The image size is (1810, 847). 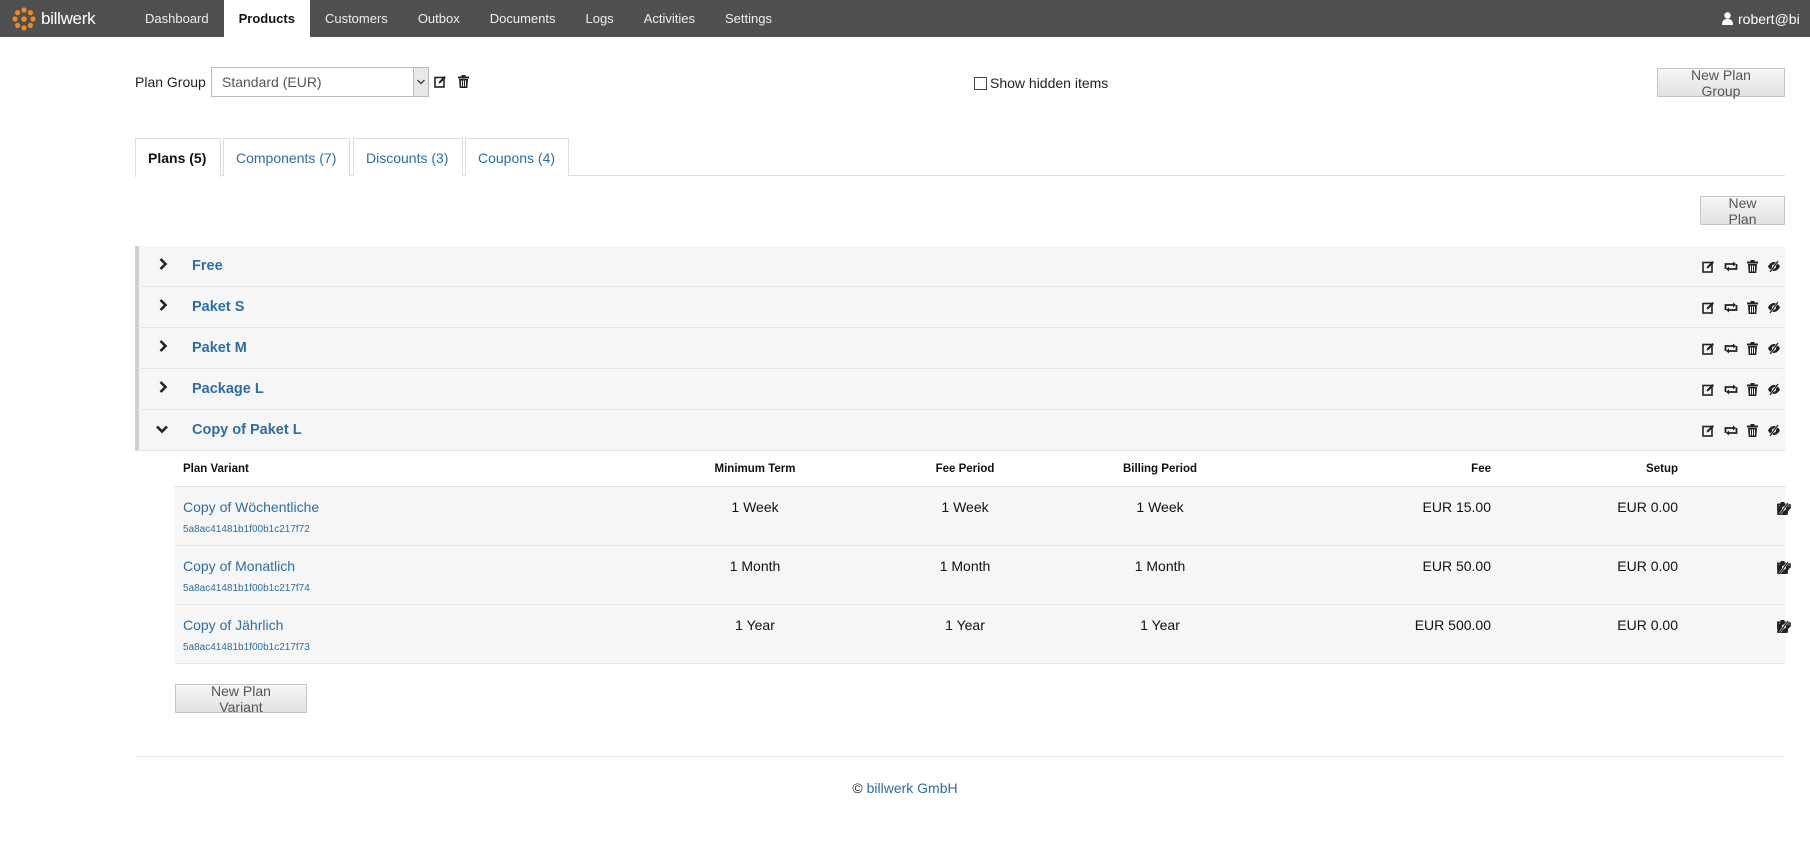 I want to click on variant-minimum-term: 1 Month, so click(x=755, y=566).